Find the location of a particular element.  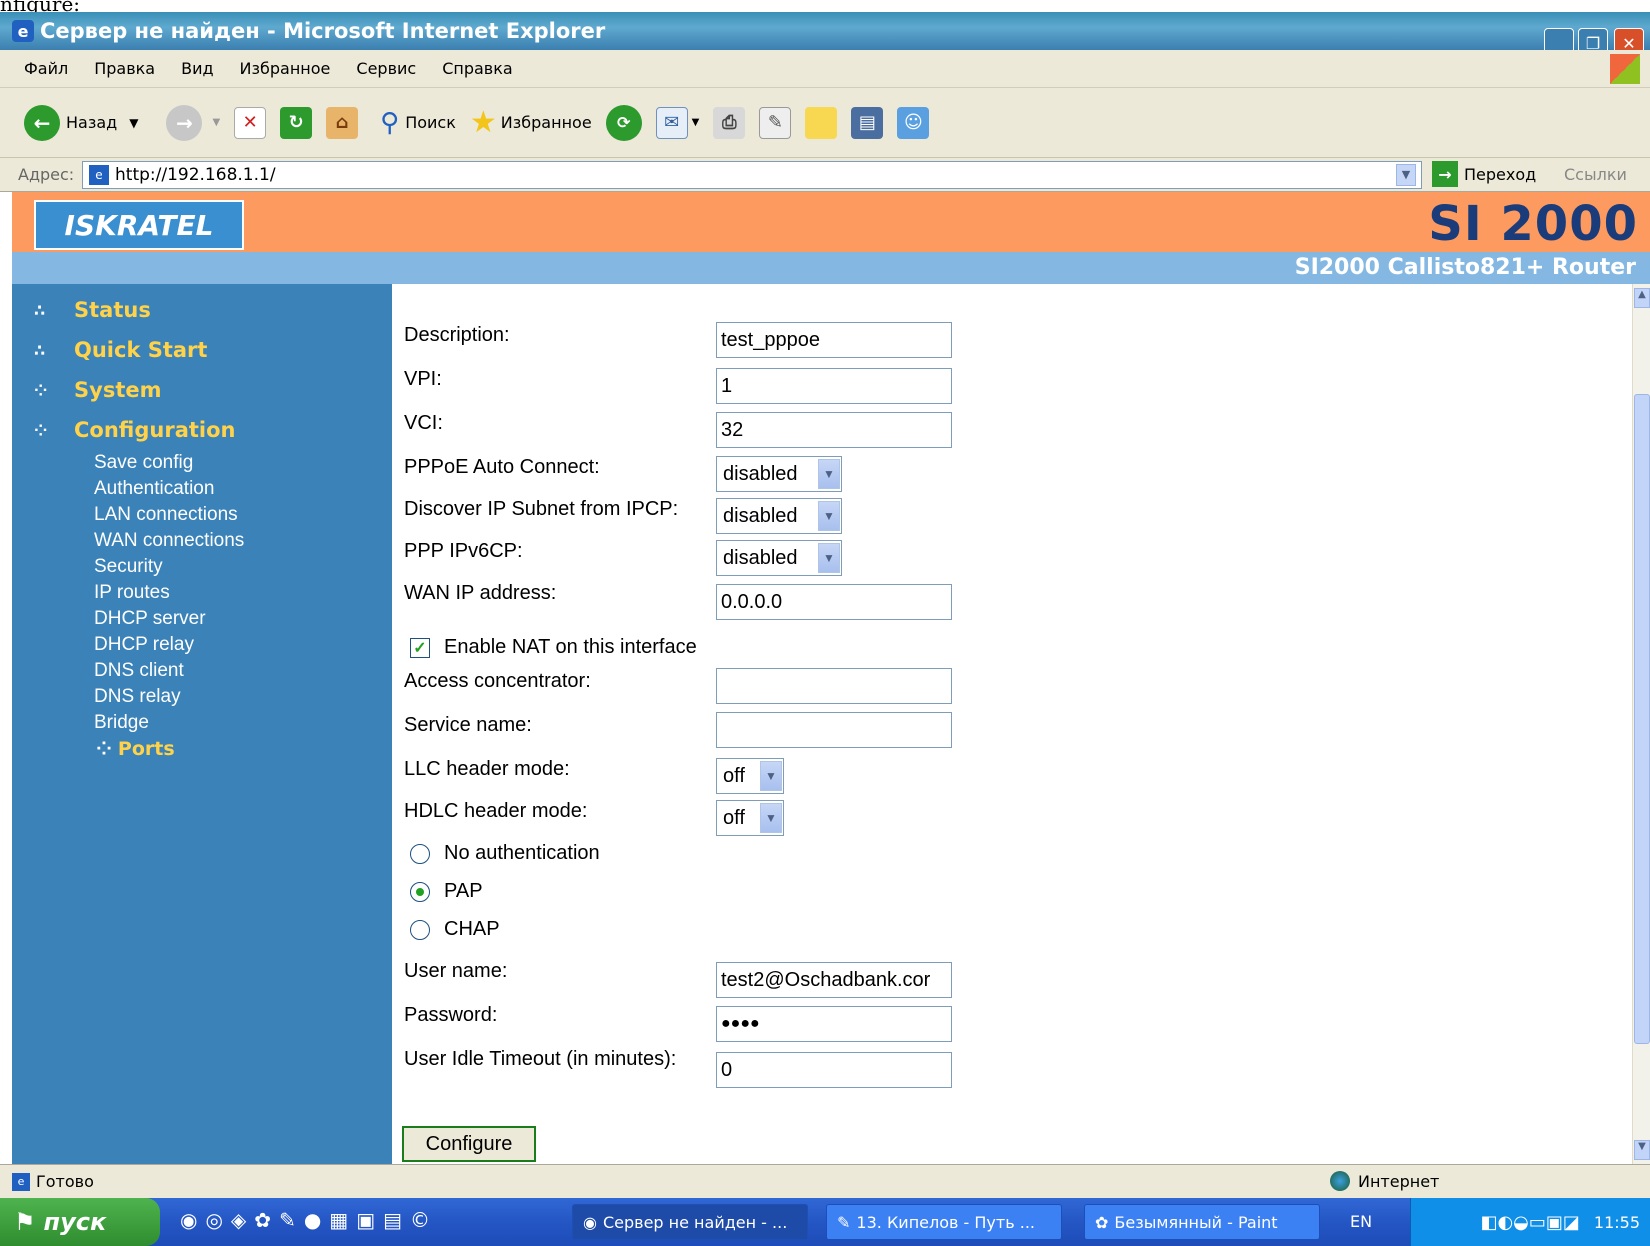

scroll-thumb is located at coordinates (1642, 719).